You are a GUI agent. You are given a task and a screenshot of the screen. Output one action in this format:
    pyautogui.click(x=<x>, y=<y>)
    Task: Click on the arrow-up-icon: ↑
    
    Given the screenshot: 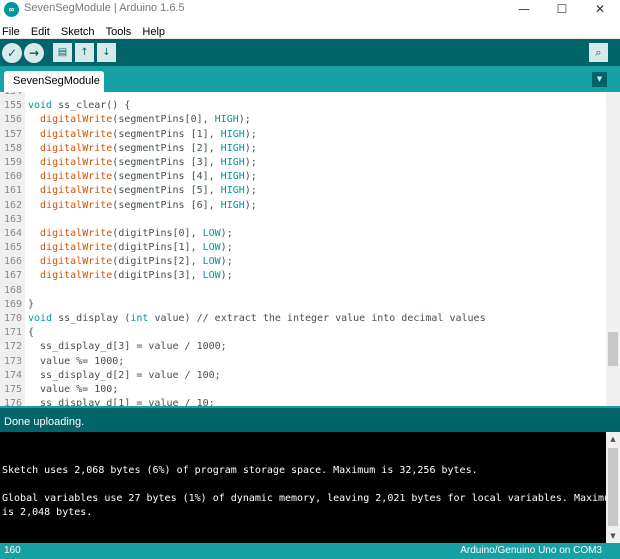 What is the action you would take?
    pyautogui.click(x=84, y=52)
    